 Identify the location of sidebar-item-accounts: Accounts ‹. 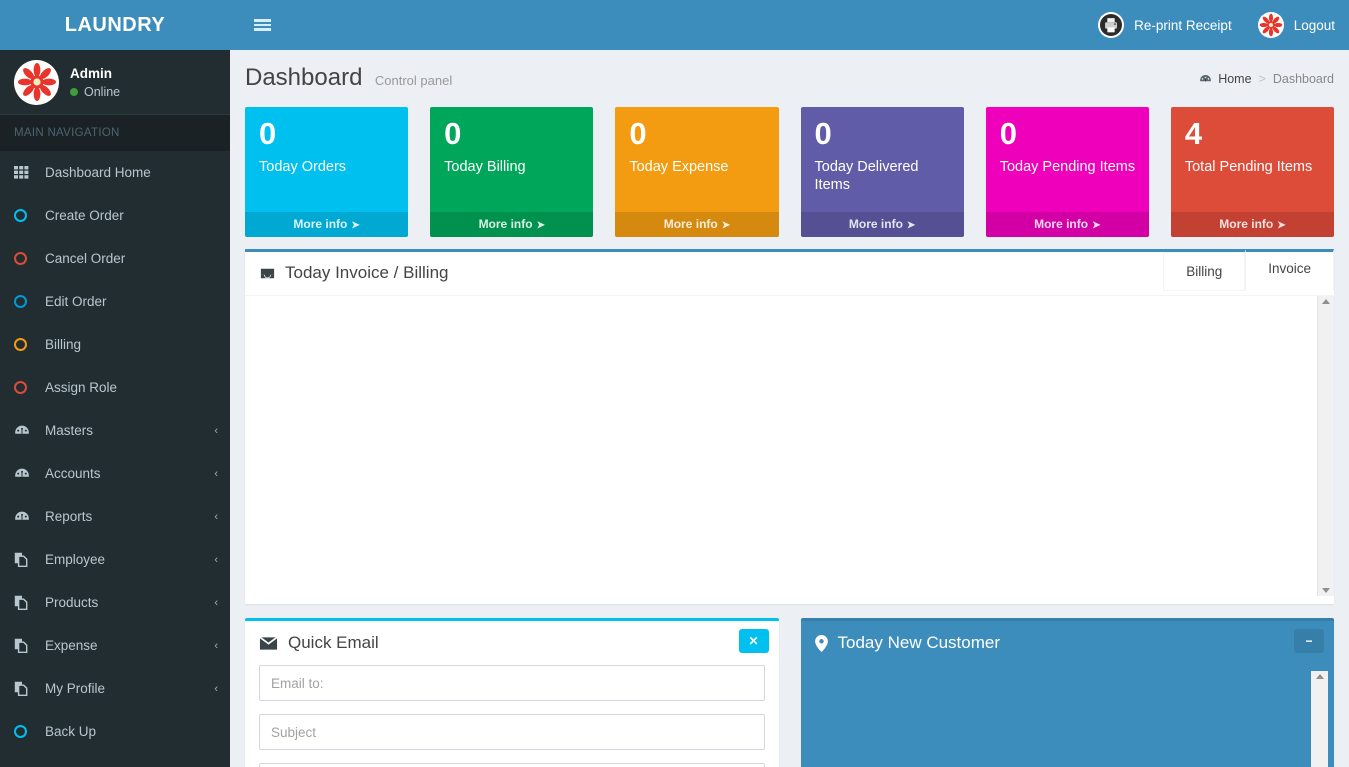
(115, 473).